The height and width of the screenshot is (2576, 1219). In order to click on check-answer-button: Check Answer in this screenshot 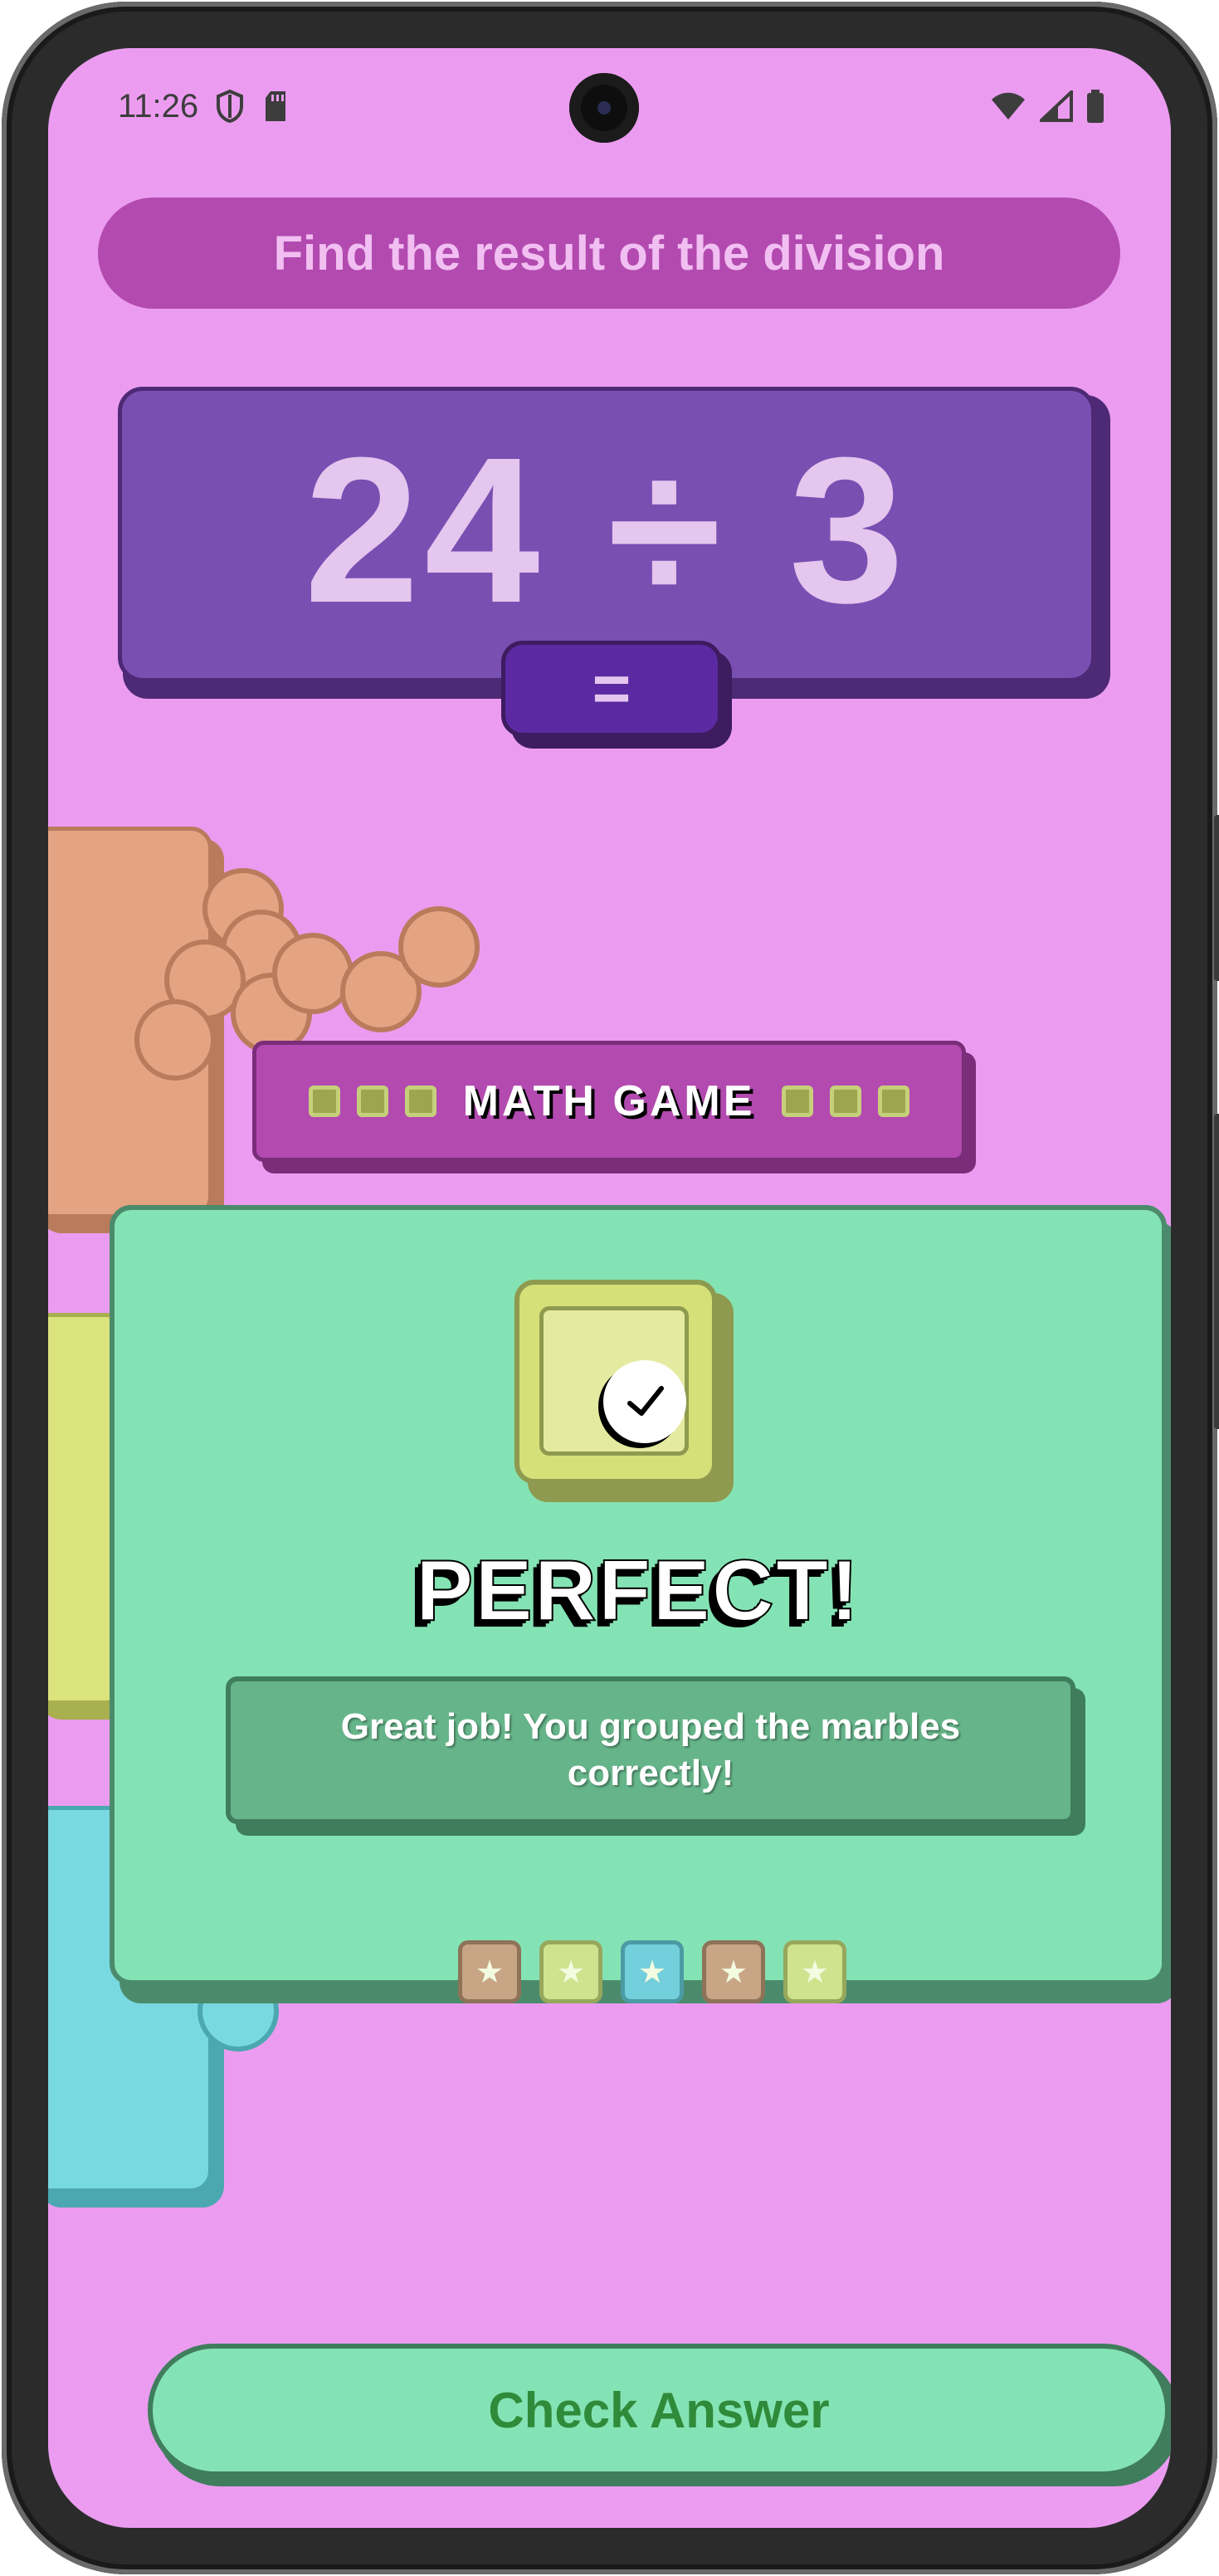, I will do `click(659, 2410)`.